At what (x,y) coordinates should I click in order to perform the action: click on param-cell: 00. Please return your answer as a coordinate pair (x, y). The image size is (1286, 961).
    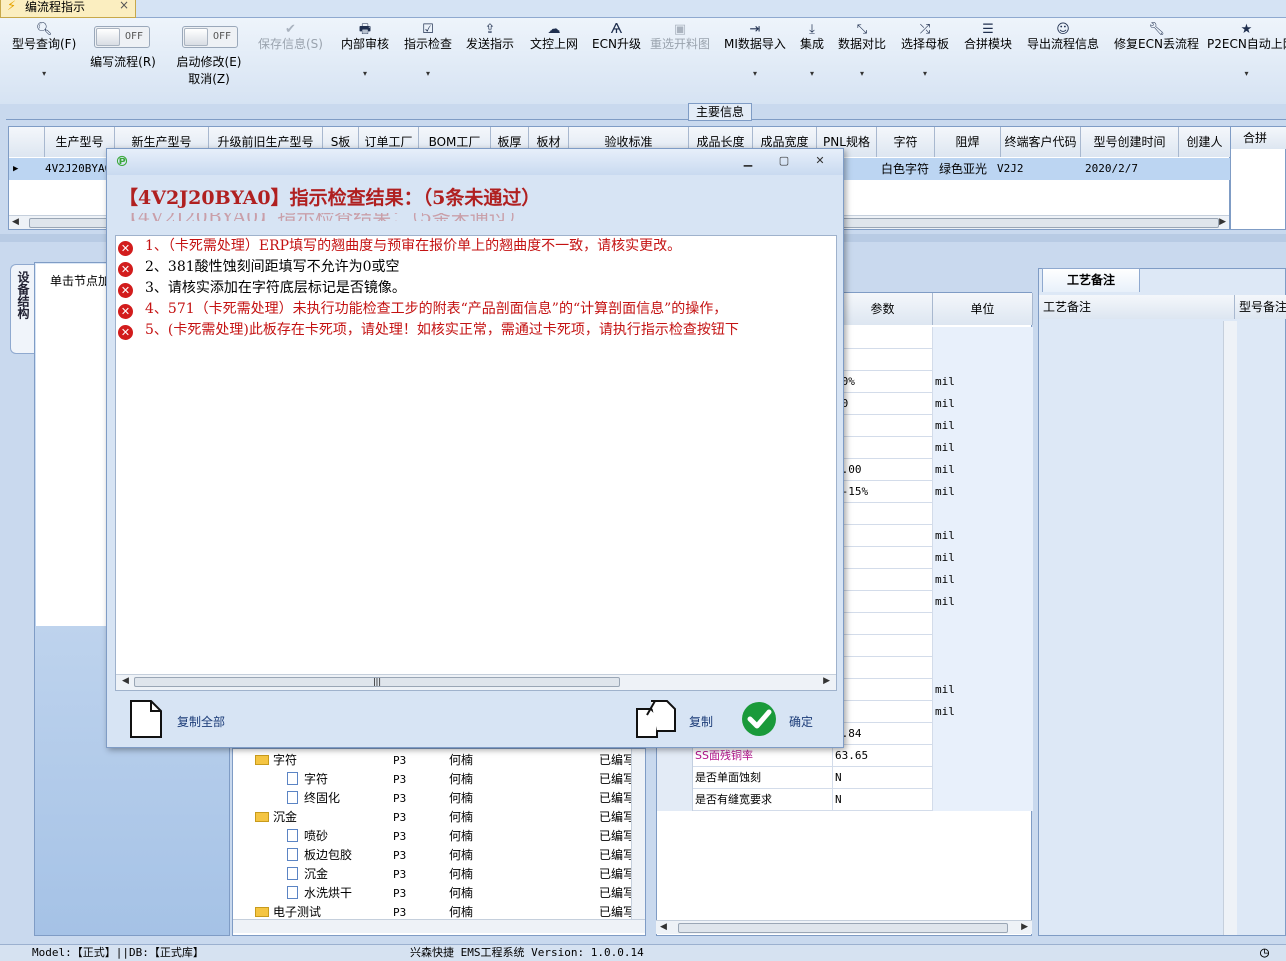
    Looking at the image, I should click on (883, 404).